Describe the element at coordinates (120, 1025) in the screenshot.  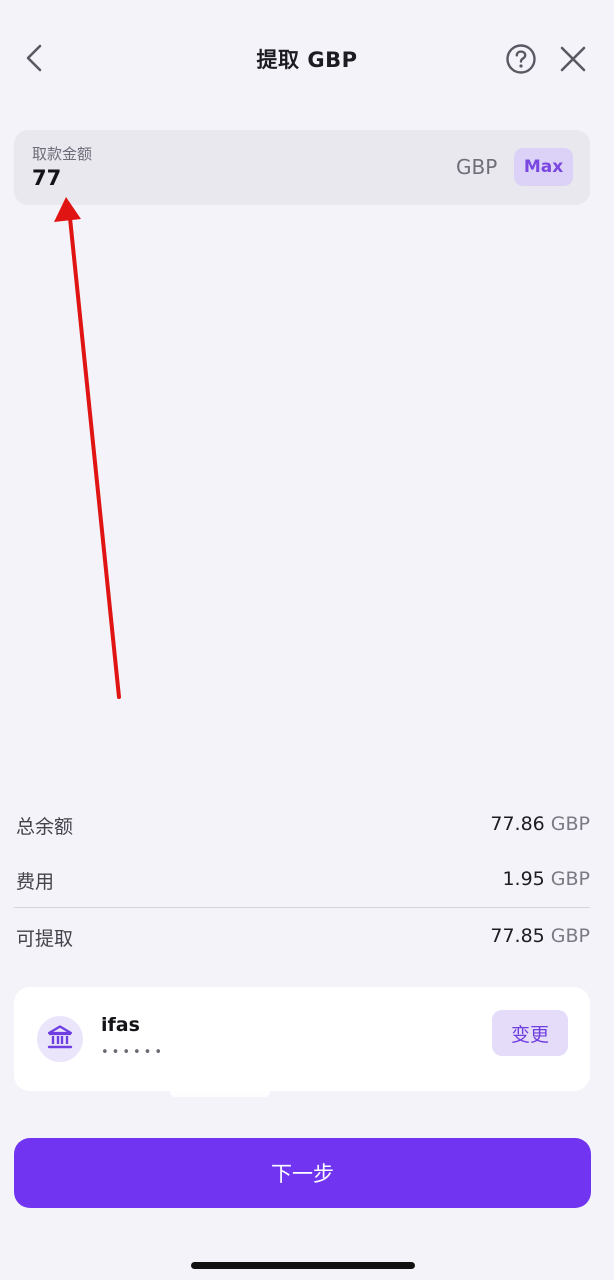
I see `bank-name: ifas` at that location.